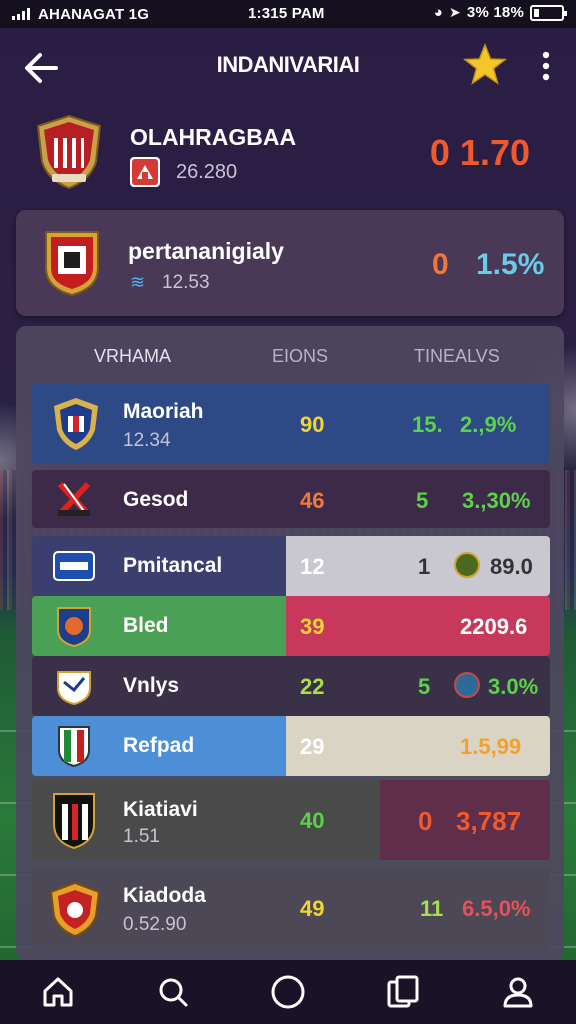  What do you see at coordinates (438, 12) in the screenshot?
I see `sync-icon: ◕` at bounding box center [438, 12].